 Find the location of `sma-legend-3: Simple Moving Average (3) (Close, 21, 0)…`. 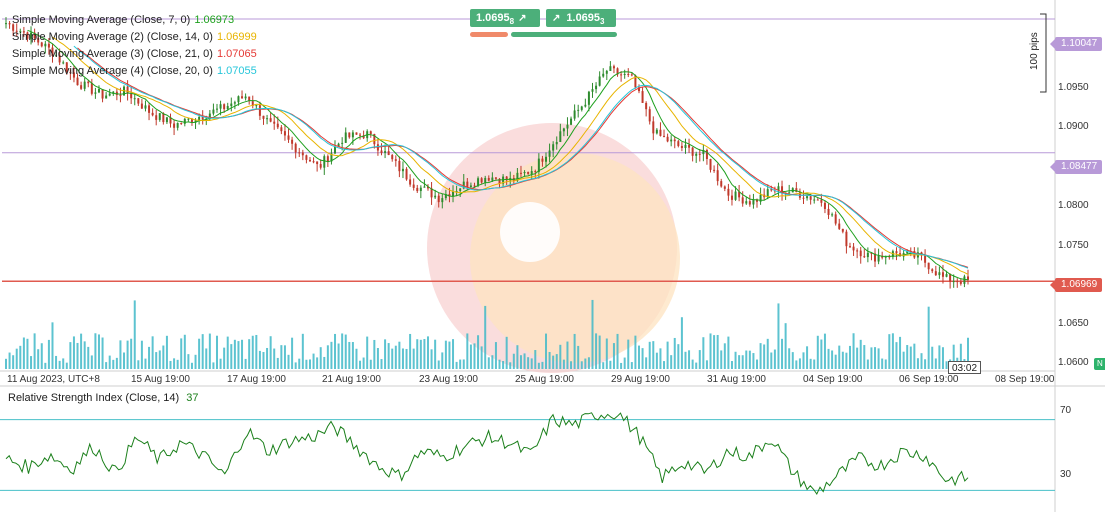

sma-legend-3: Simple Moving Average (3) (Close, 21, 0)… is located at coordinates (134, 54).